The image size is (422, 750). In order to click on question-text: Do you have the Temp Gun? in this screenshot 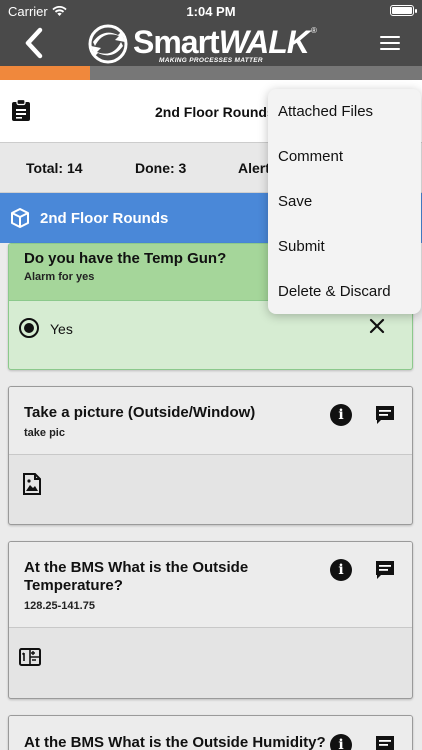, I will do `click(125, 258)`.